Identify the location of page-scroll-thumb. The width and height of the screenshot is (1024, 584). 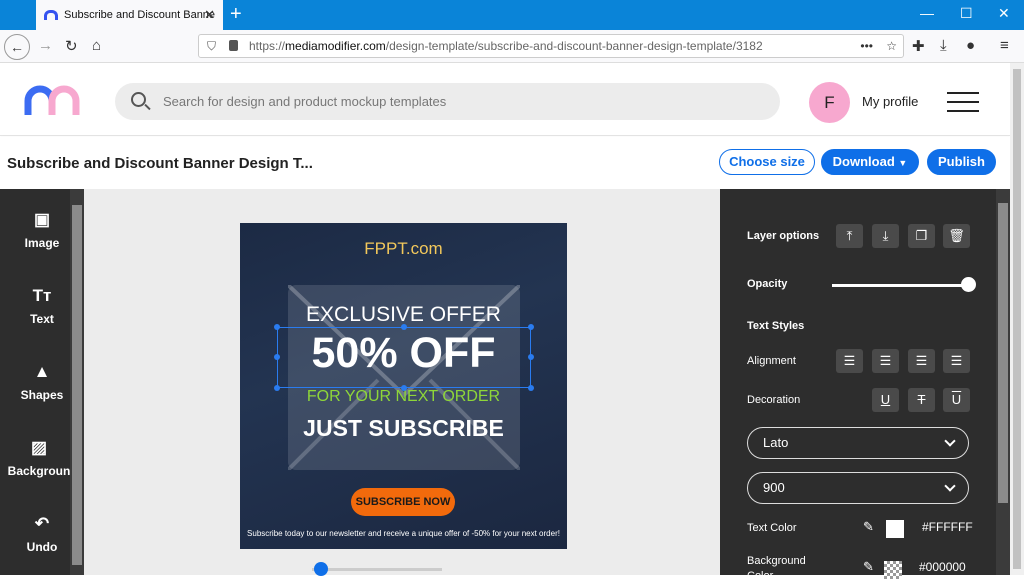
(1017, 319).